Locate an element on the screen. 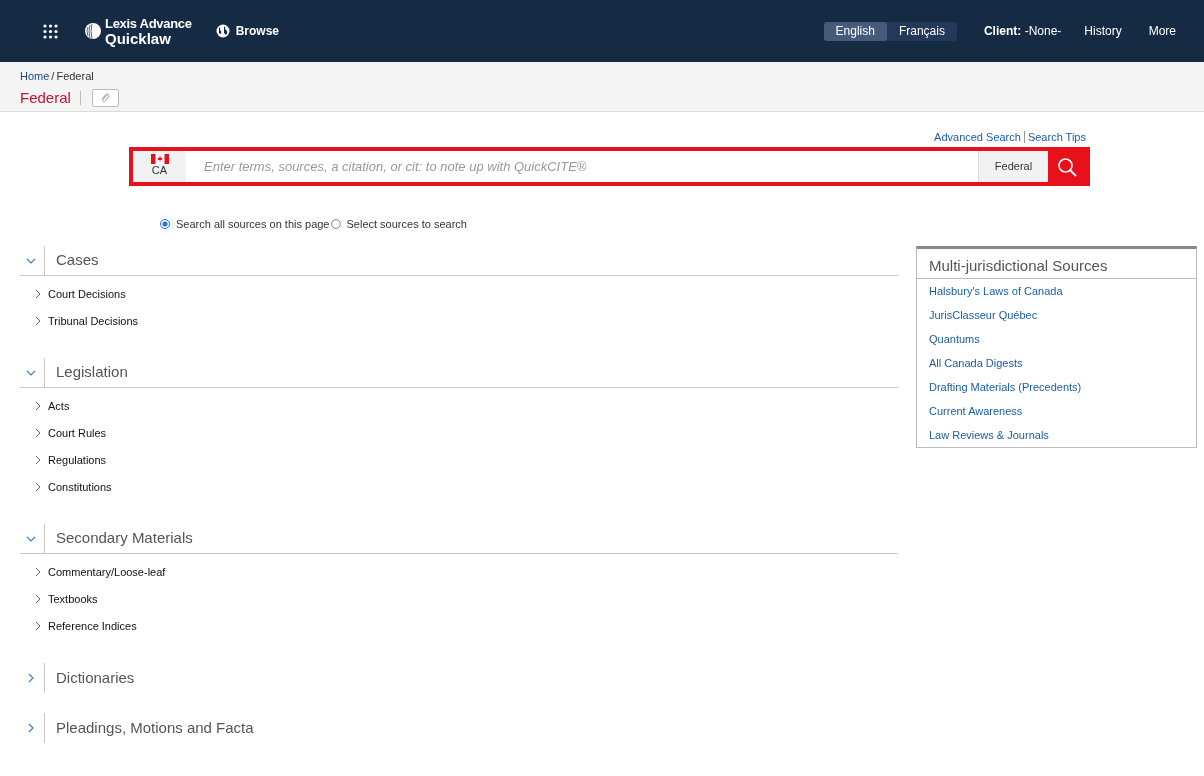  source-link: Law Reviews & Journals is located at coordinates (1062, 435).